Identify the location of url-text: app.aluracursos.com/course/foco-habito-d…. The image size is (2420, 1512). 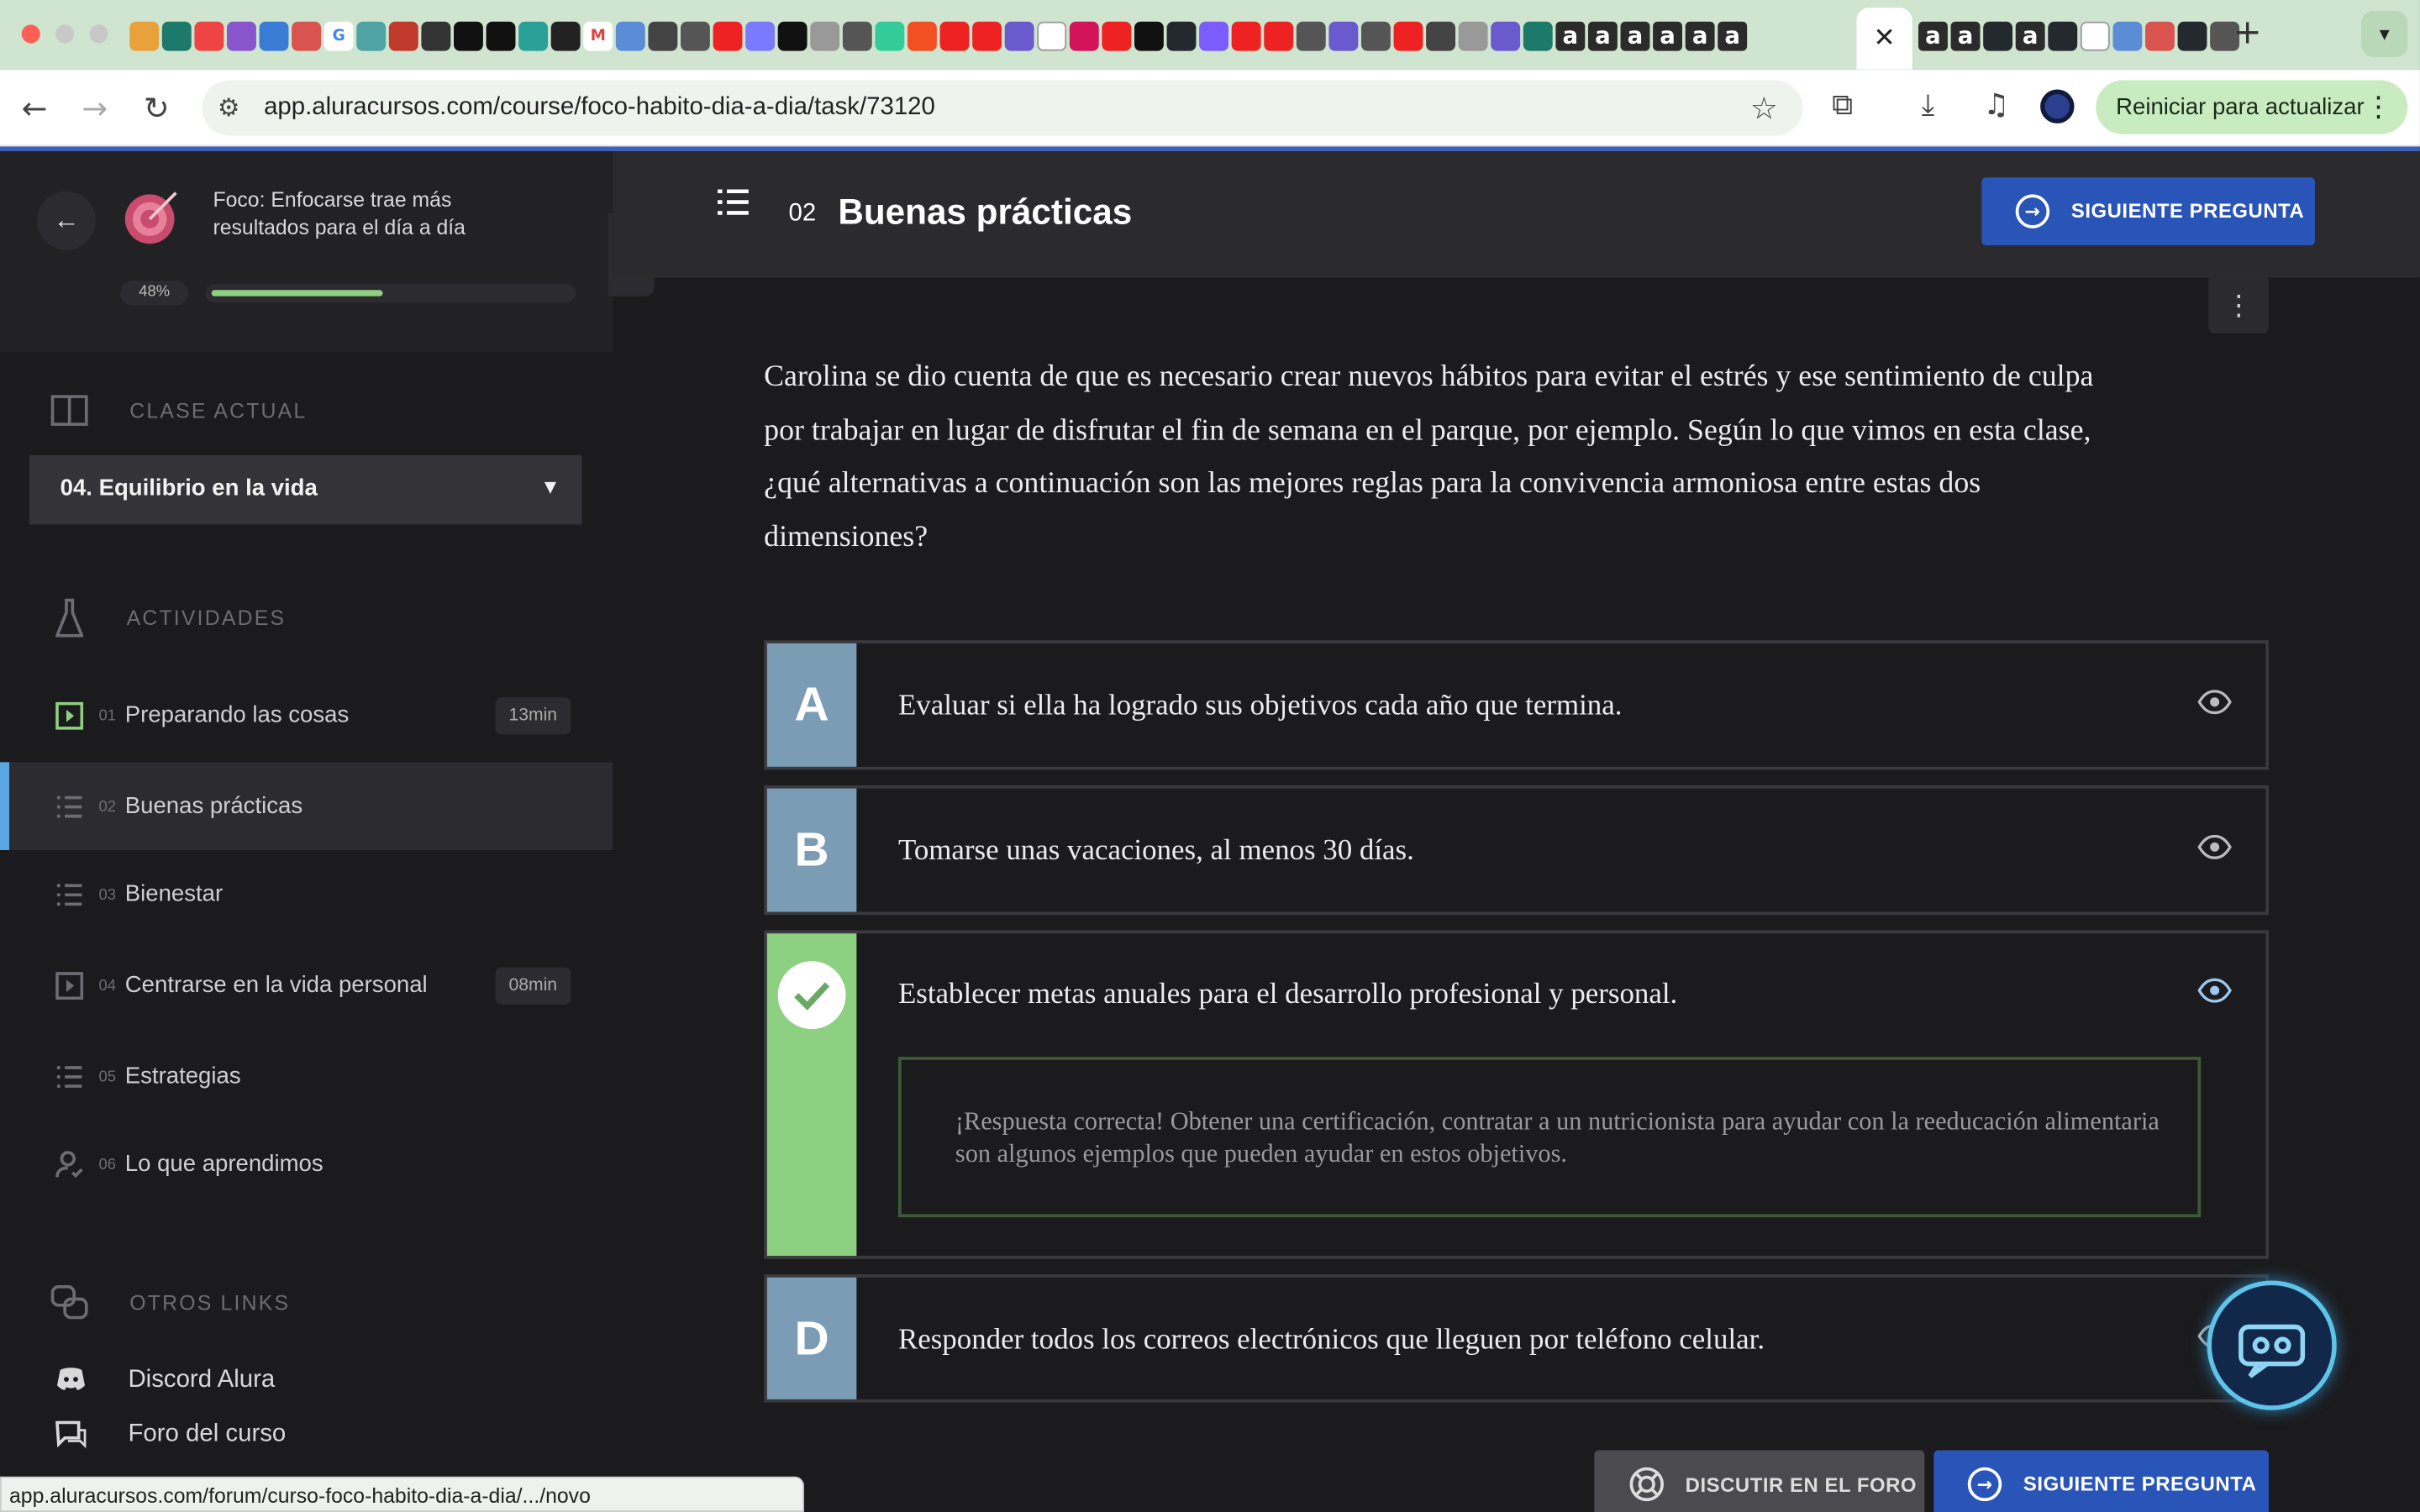
(599, 108).